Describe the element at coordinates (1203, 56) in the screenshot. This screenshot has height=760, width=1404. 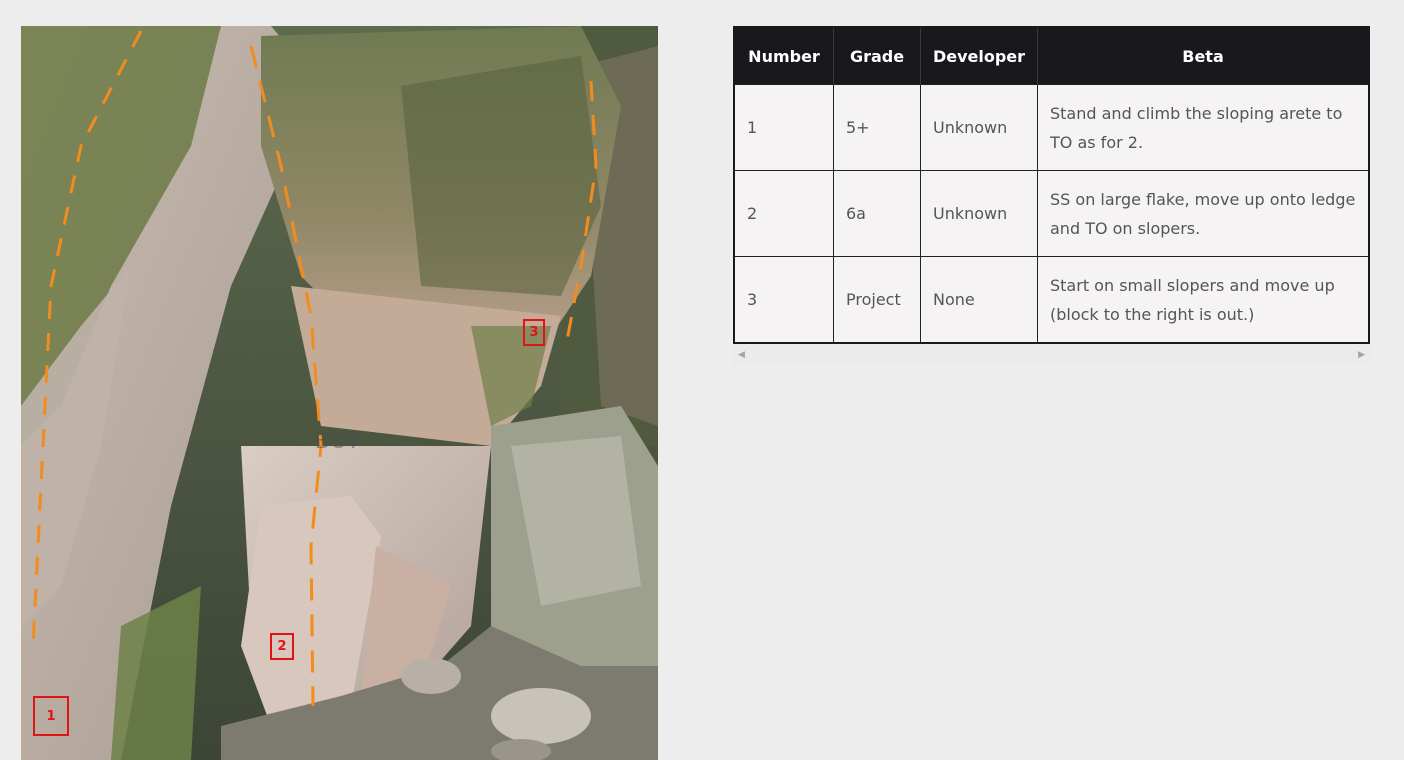
I see `header-beta: Beta` at that location.